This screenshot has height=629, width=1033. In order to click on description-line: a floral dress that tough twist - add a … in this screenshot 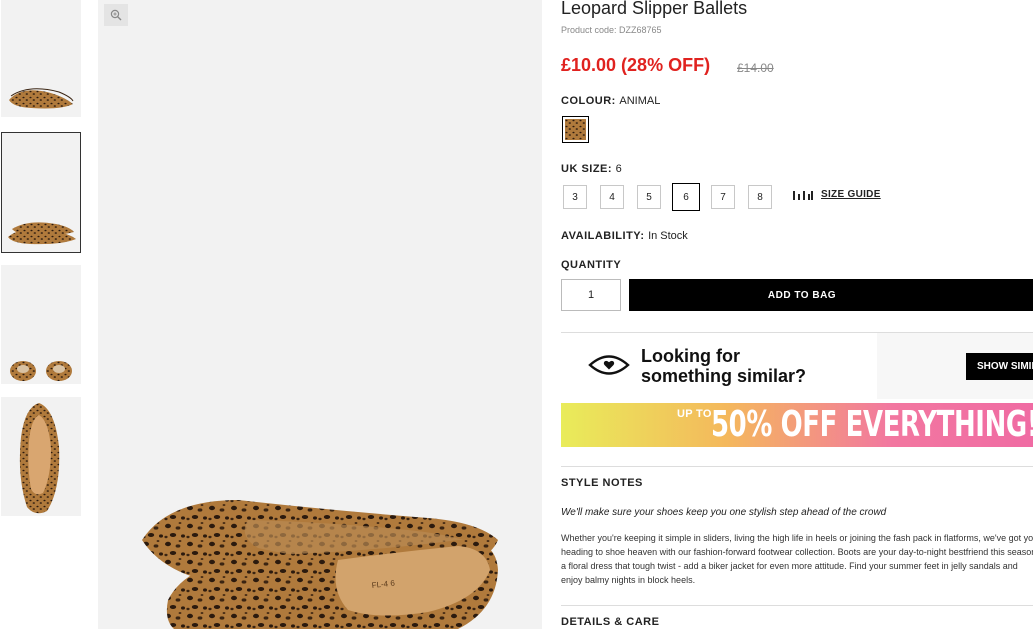, I will do `click(789, 566)`.